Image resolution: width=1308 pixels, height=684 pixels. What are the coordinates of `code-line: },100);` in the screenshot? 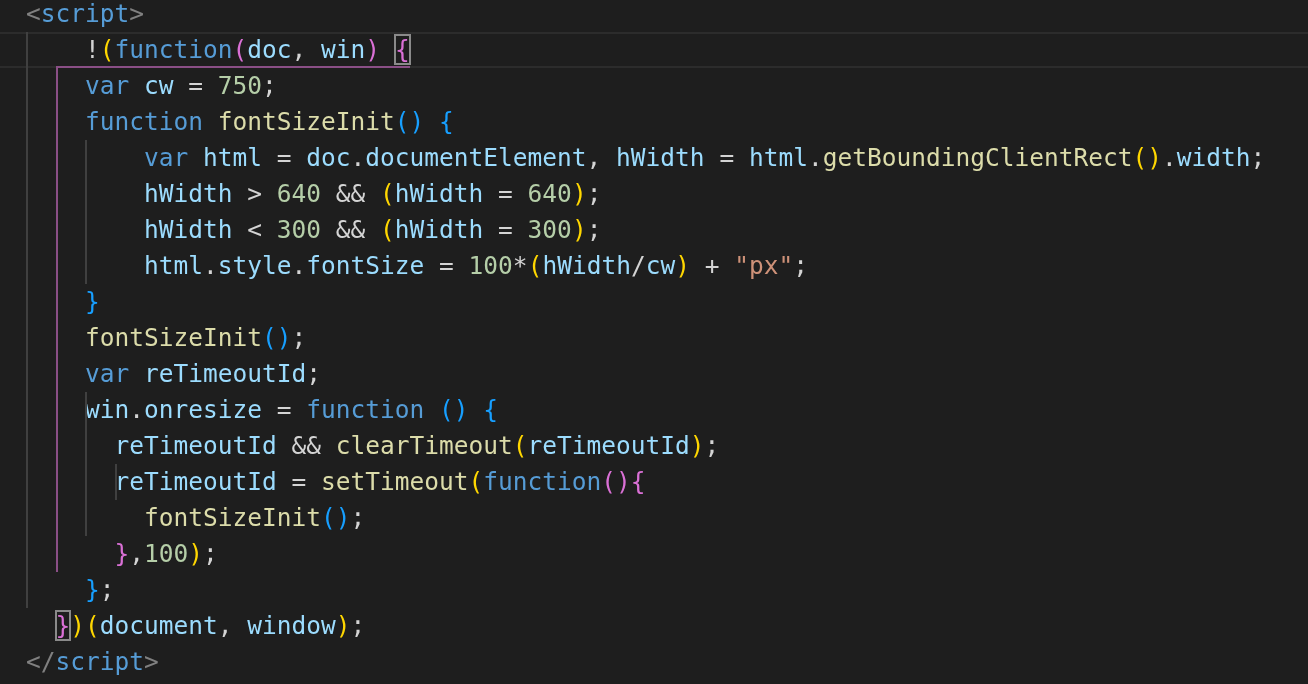 It's located at (165, 553).